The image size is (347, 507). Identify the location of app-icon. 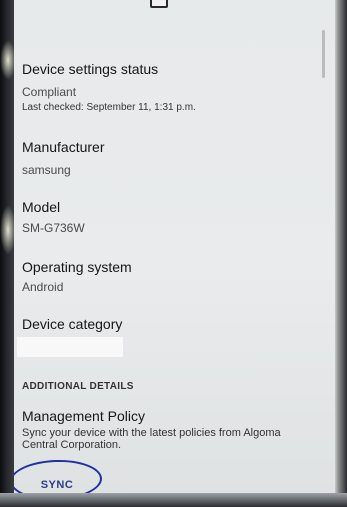
(159, 4).